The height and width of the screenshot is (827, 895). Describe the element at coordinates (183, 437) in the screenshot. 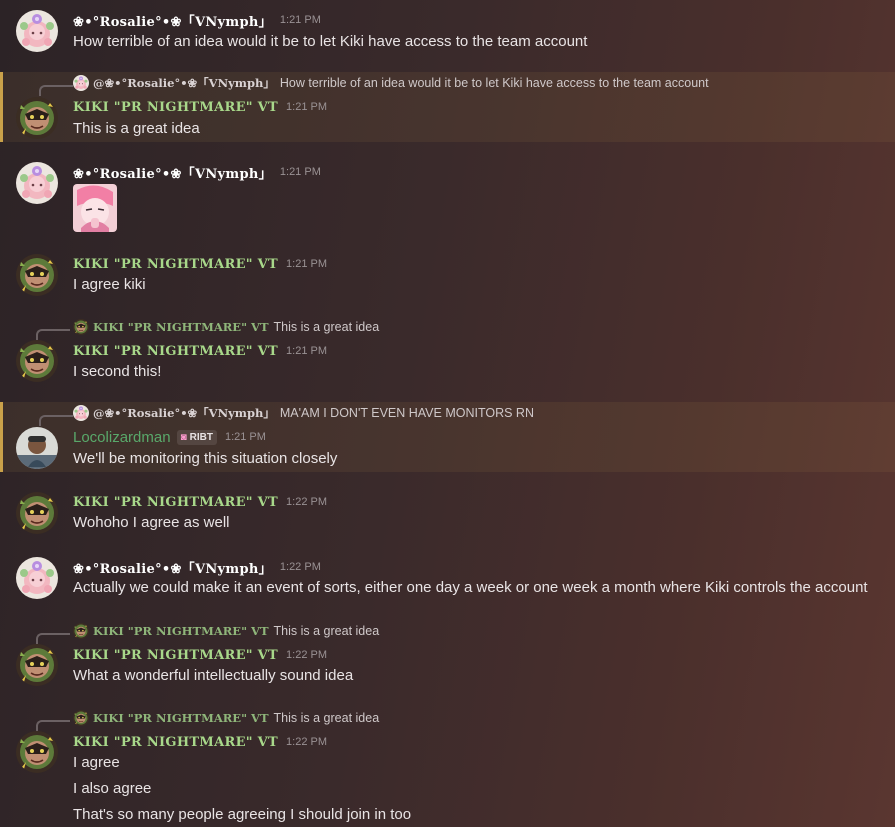

I see `tag-icon: ◙` at that location.